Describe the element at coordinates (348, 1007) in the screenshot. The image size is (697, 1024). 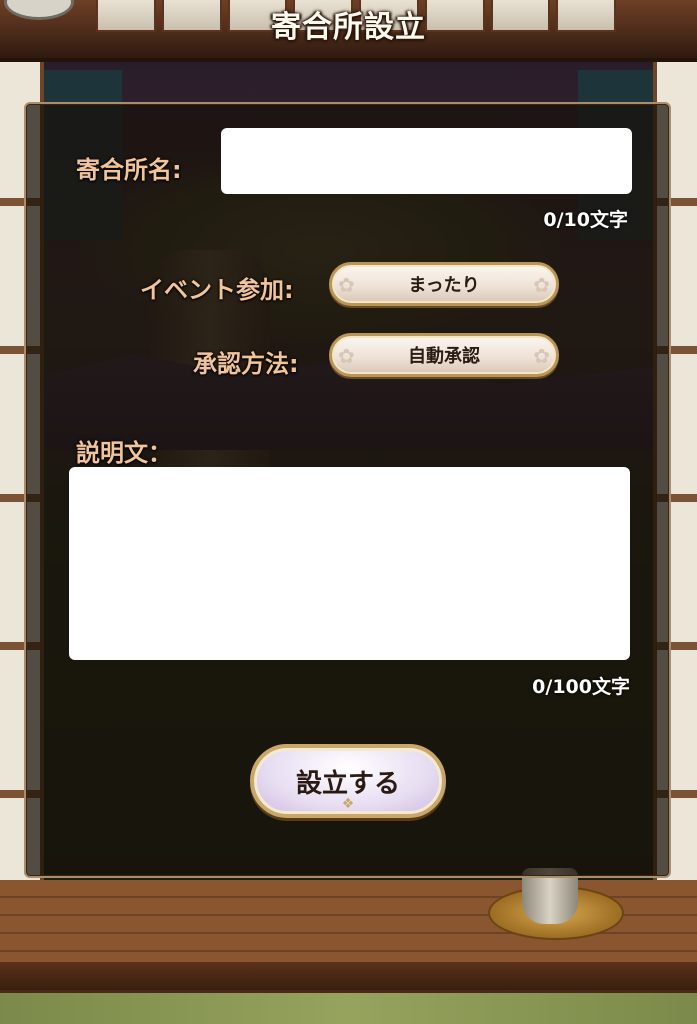
I see `tatami-mat` at that location.